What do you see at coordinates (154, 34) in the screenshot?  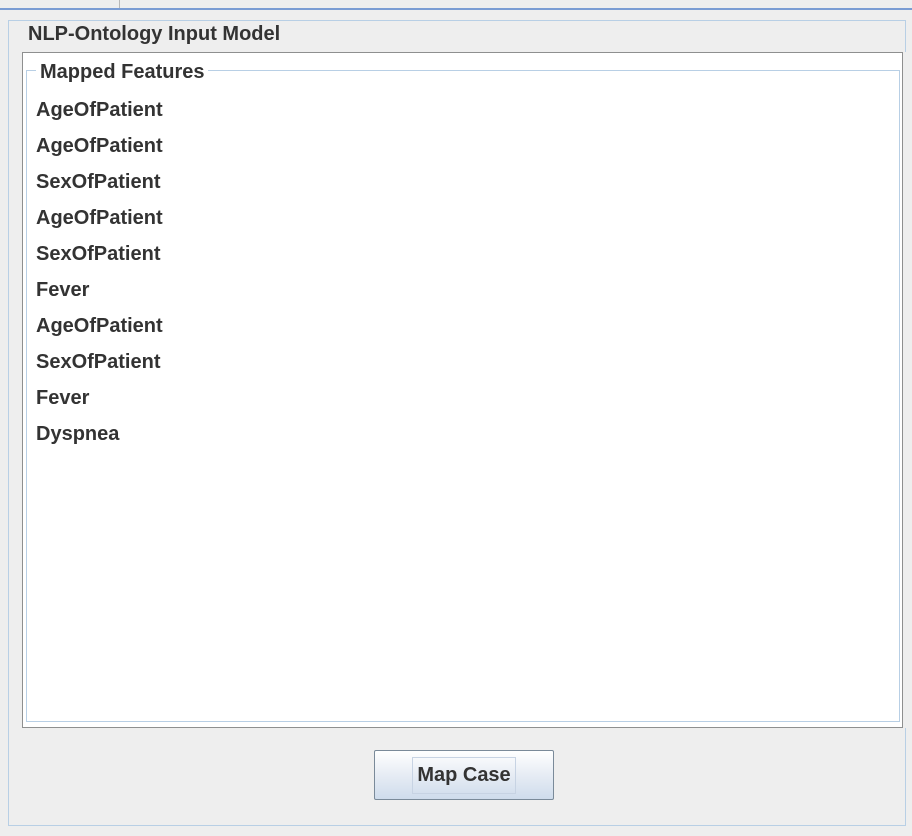 I see `panel-title: NLP-Ontology Input Model` at bounding box center [154, 34].